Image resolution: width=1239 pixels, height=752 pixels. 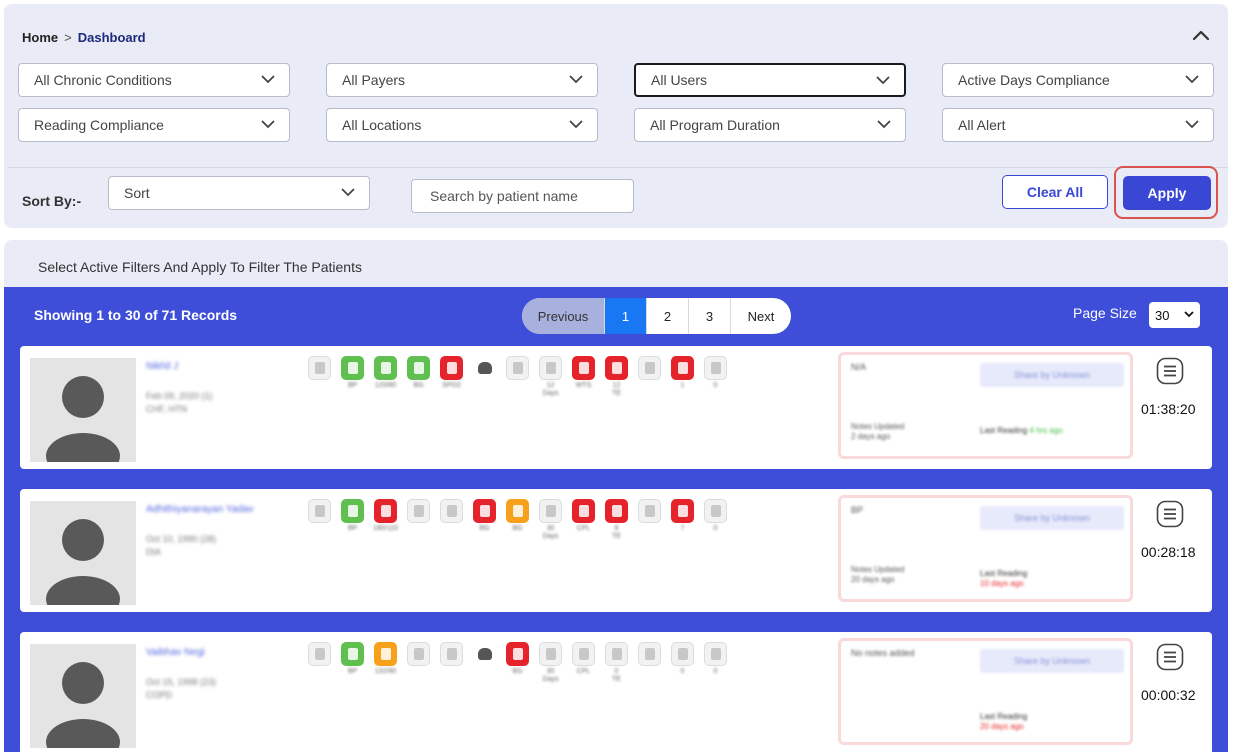 I want to click on vitals-icons-row: BP 180/110 BG BG 30 Days CPL 8 TE 7 0, so click(x=517, y=520).